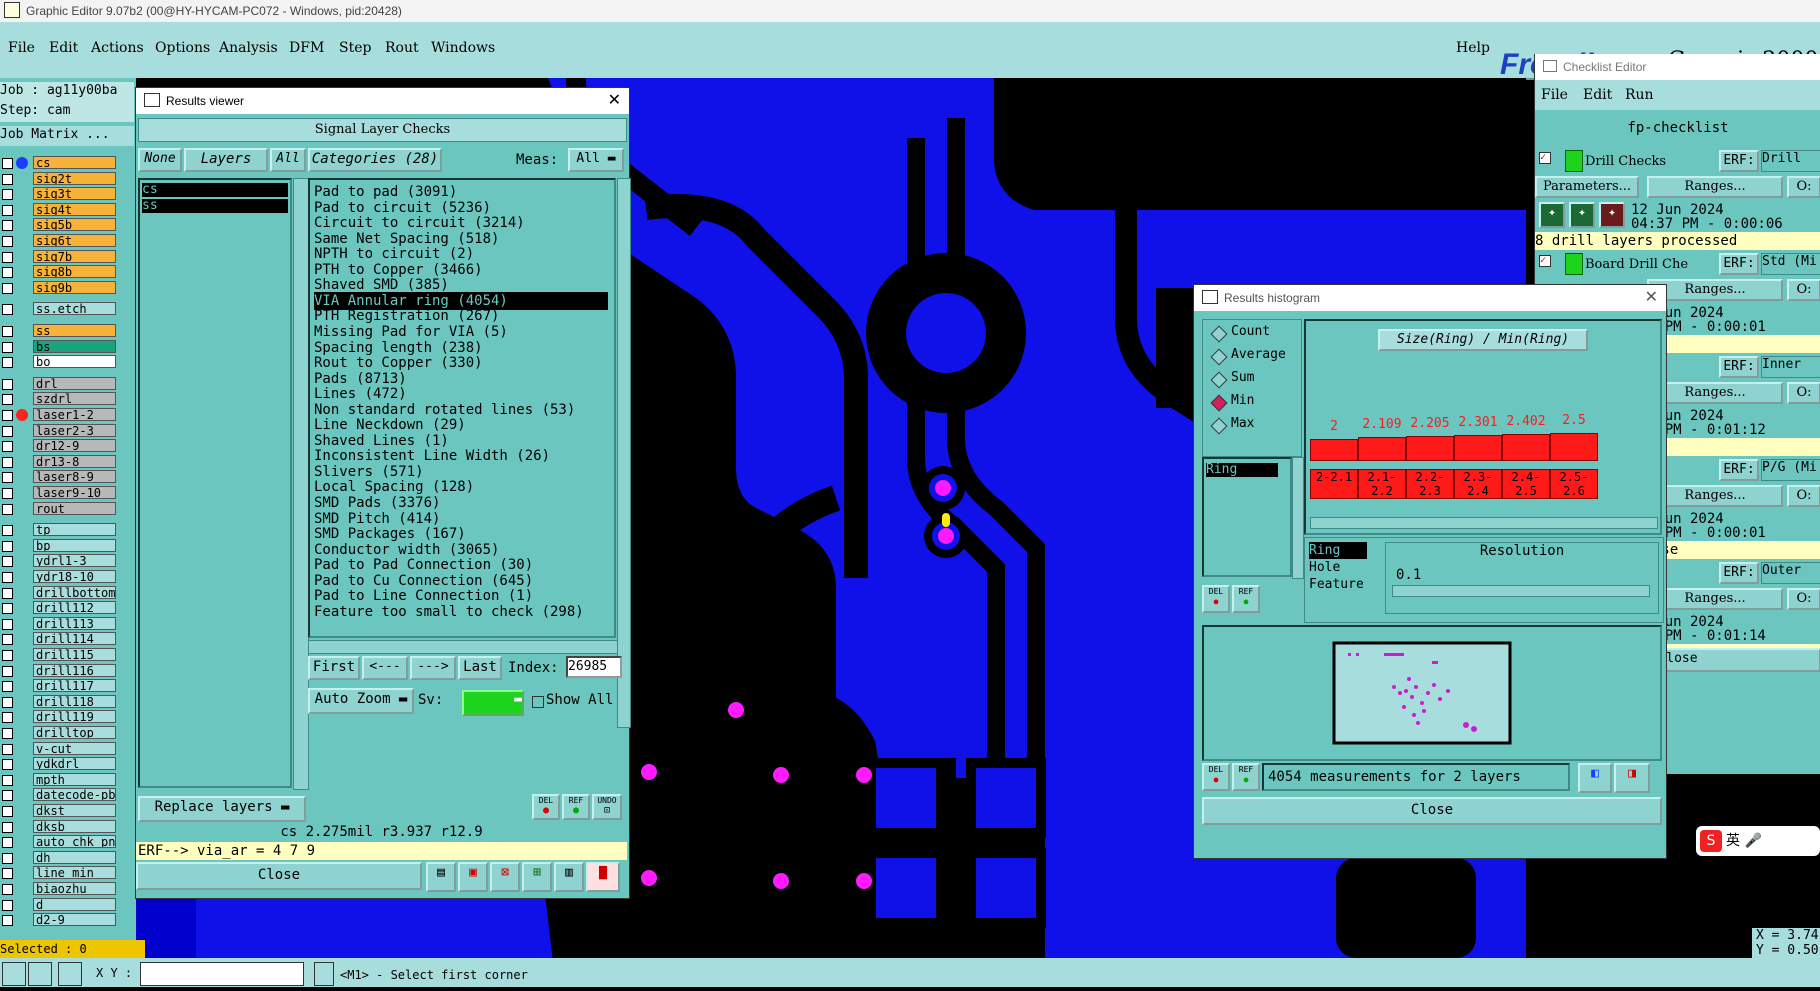 This screenshot has height=991, width=1820. What do you see at coordinates (74, 592) in the screenshot?
I see `layer-name: drillbottom` at bounding box center [74, 592].